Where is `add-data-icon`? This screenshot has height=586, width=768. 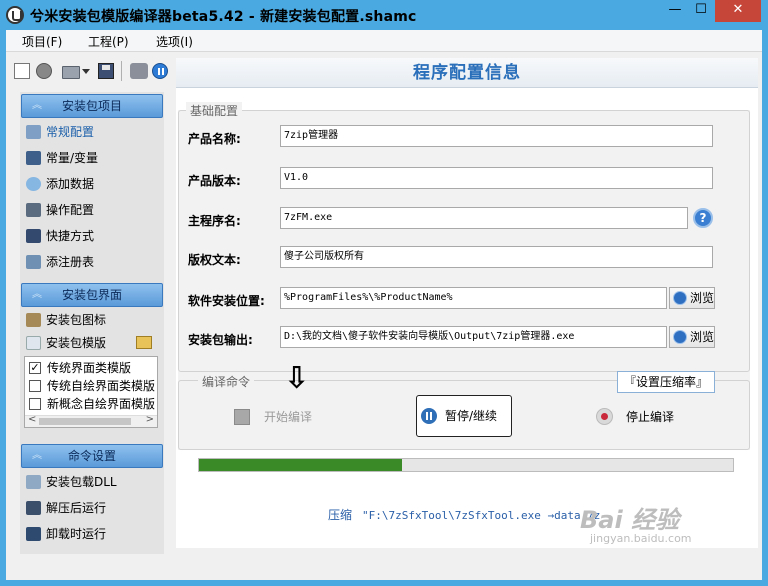 add-data-icon is located at coordinates (33, 184).